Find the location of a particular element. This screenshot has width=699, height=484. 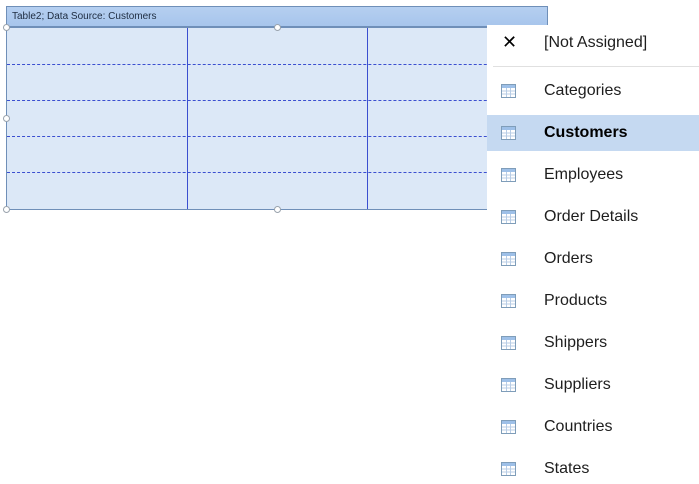

menu-item-label: Categories is located at coordinates (583, 90).